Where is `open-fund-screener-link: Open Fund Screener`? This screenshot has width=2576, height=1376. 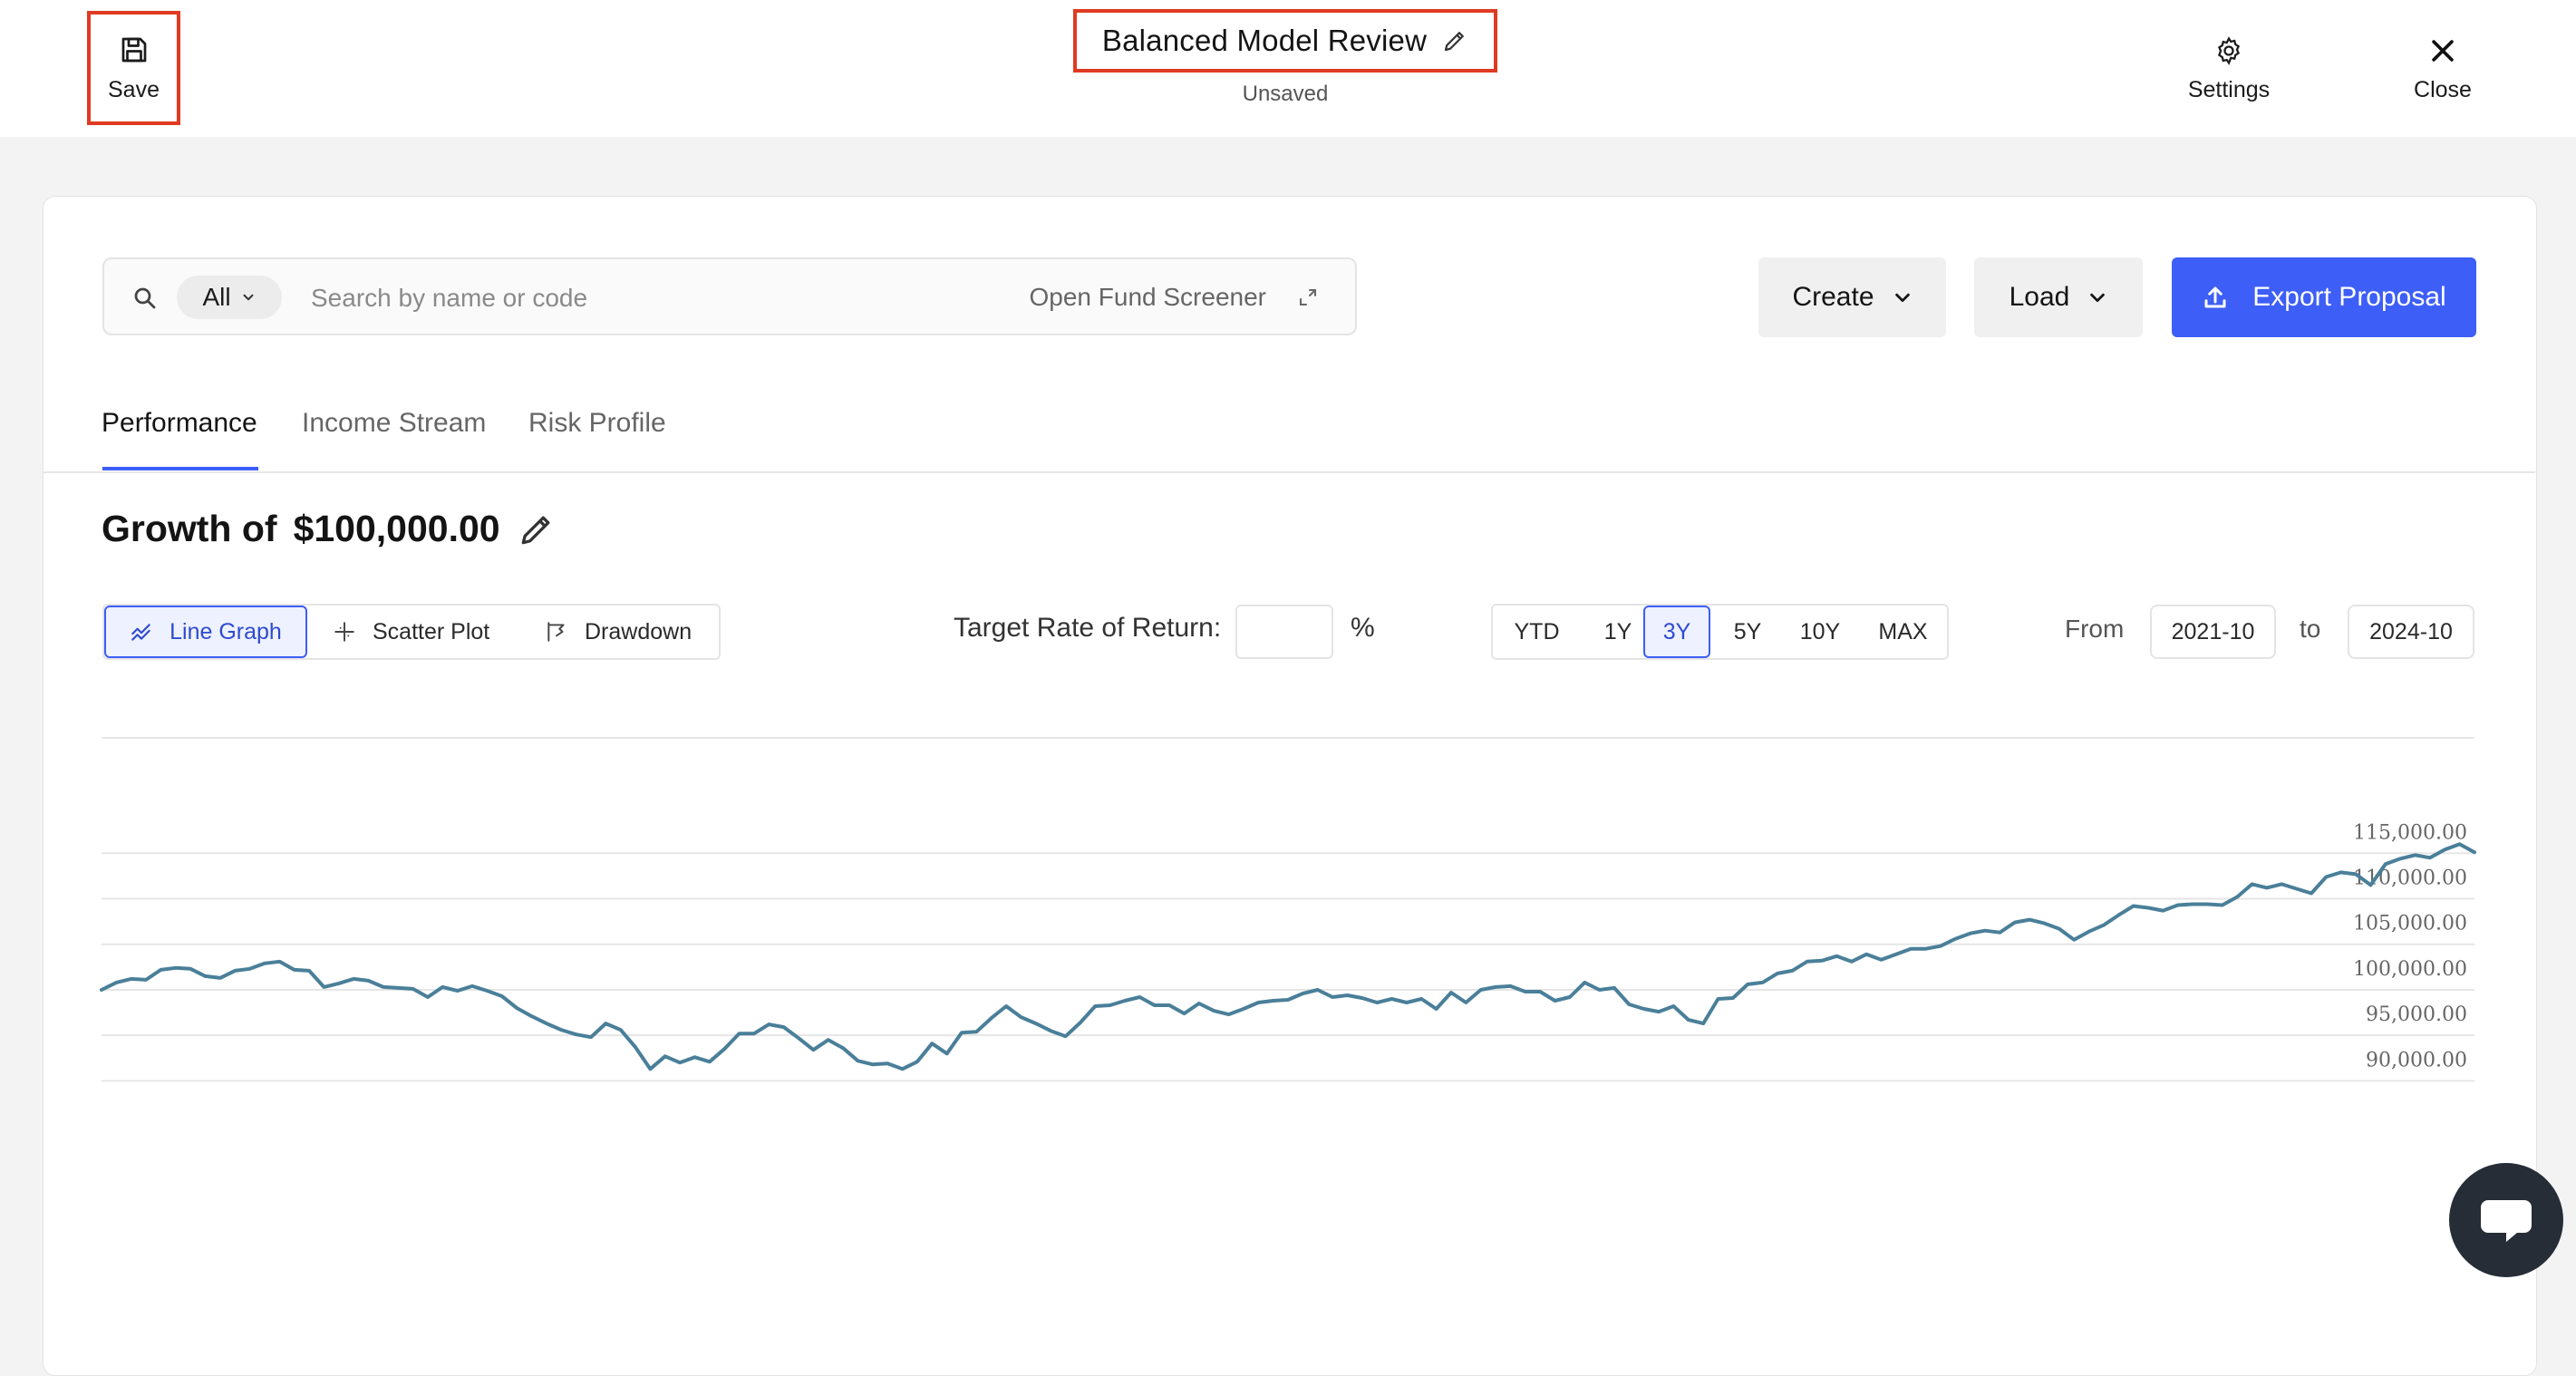
open-fund-screener-link: Open Fund Screener is located at coordinates (1175, 297).